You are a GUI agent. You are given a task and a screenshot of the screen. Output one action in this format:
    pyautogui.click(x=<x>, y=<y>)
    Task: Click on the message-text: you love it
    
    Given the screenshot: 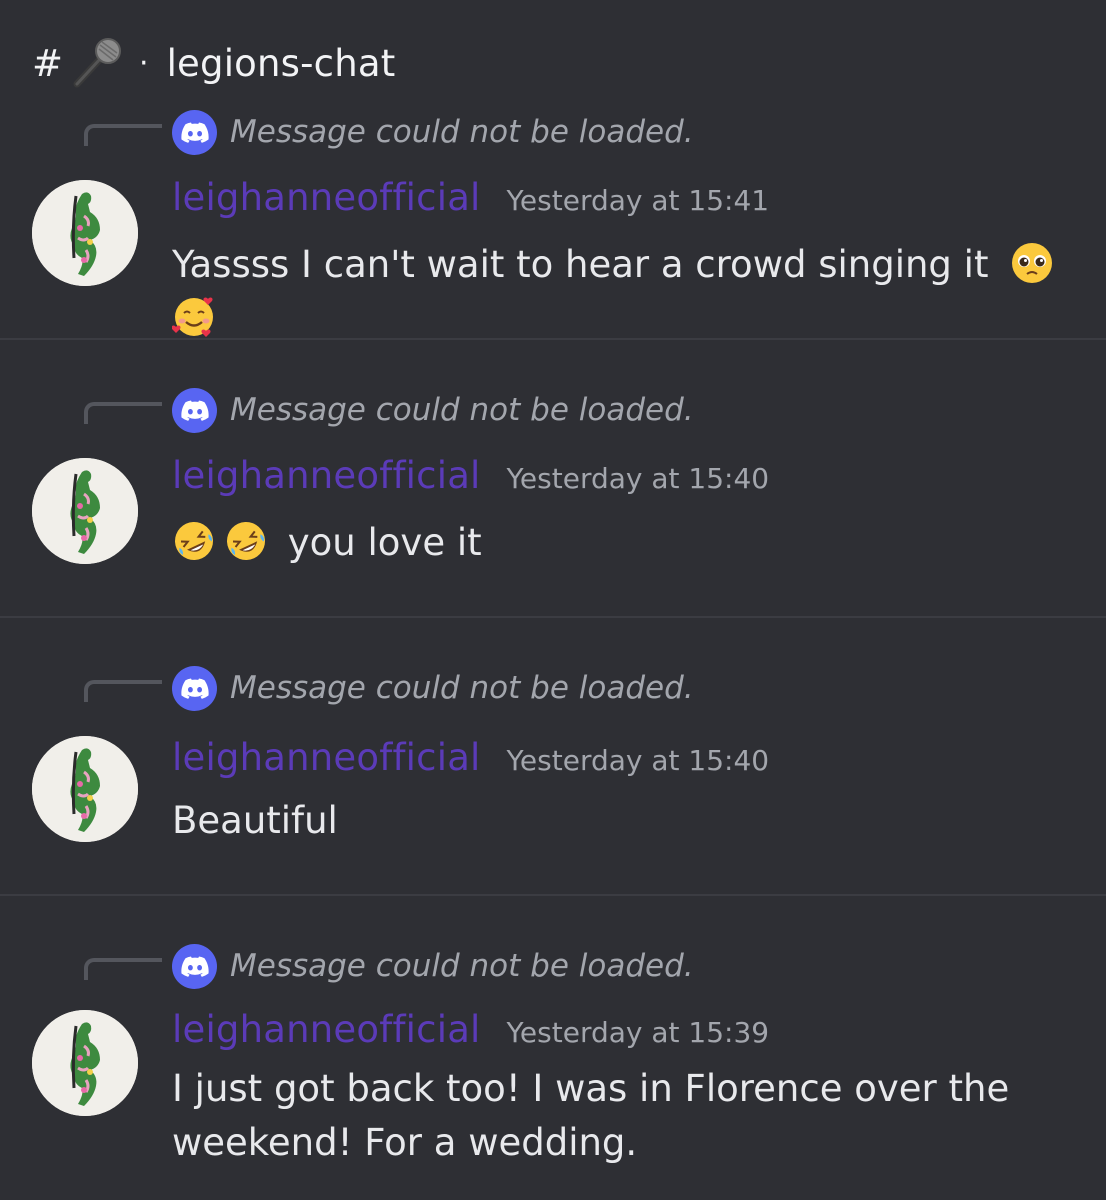 What is the action you would take?
    pyautogui.click(x=384, y=542)
    